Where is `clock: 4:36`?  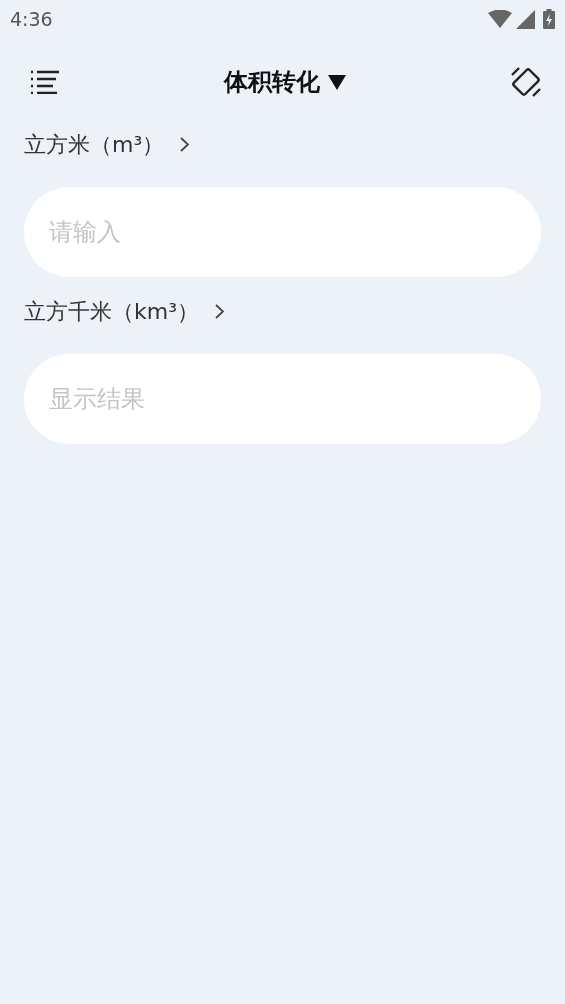 clock: 4:36 is located at coordinates (31, 19).